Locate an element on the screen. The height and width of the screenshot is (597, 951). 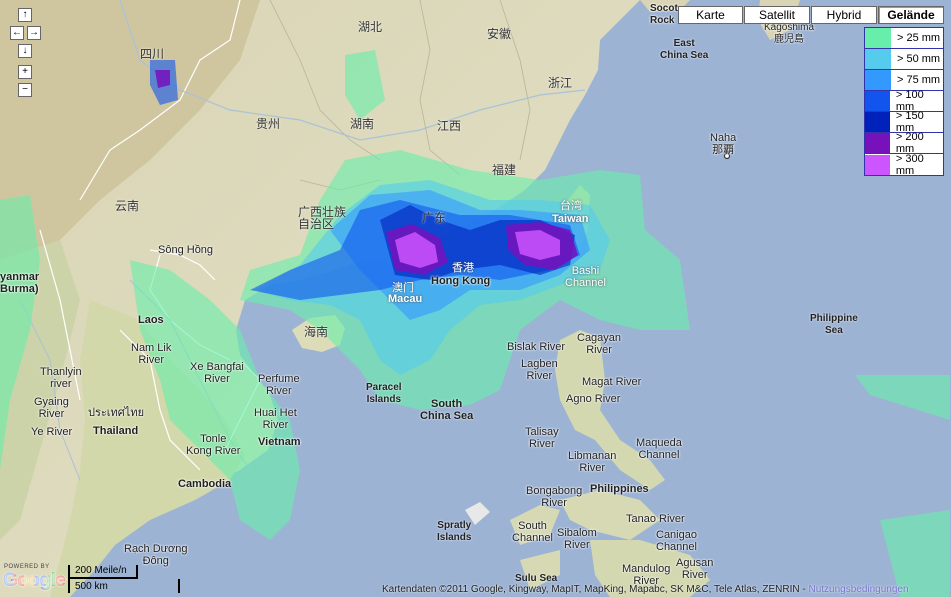
label-libmanan: Libmanan River is located at coordinates (592, 462).